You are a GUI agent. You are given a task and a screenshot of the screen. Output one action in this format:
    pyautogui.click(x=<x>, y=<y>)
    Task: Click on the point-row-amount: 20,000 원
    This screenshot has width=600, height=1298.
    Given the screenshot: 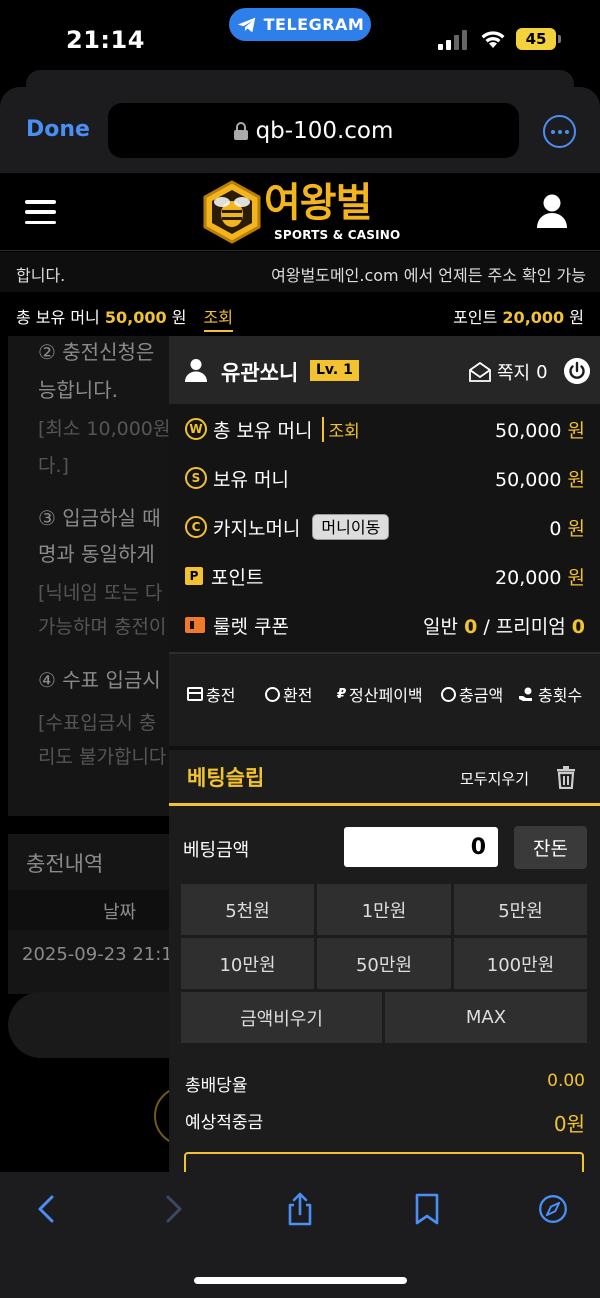 What is the action you would take?
    pyautogui.click(x=540, y=577)
    